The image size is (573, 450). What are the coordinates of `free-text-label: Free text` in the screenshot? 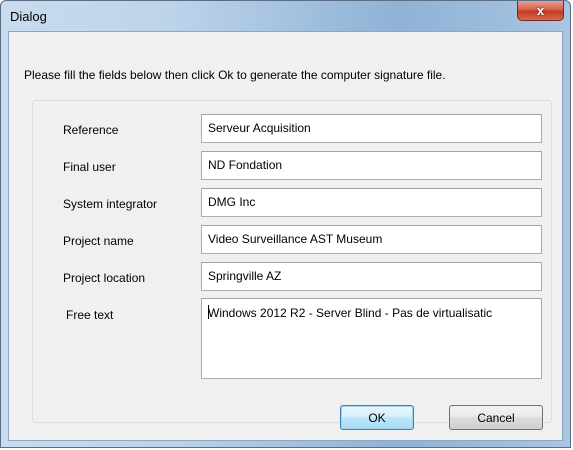 It's located at (90, 315).